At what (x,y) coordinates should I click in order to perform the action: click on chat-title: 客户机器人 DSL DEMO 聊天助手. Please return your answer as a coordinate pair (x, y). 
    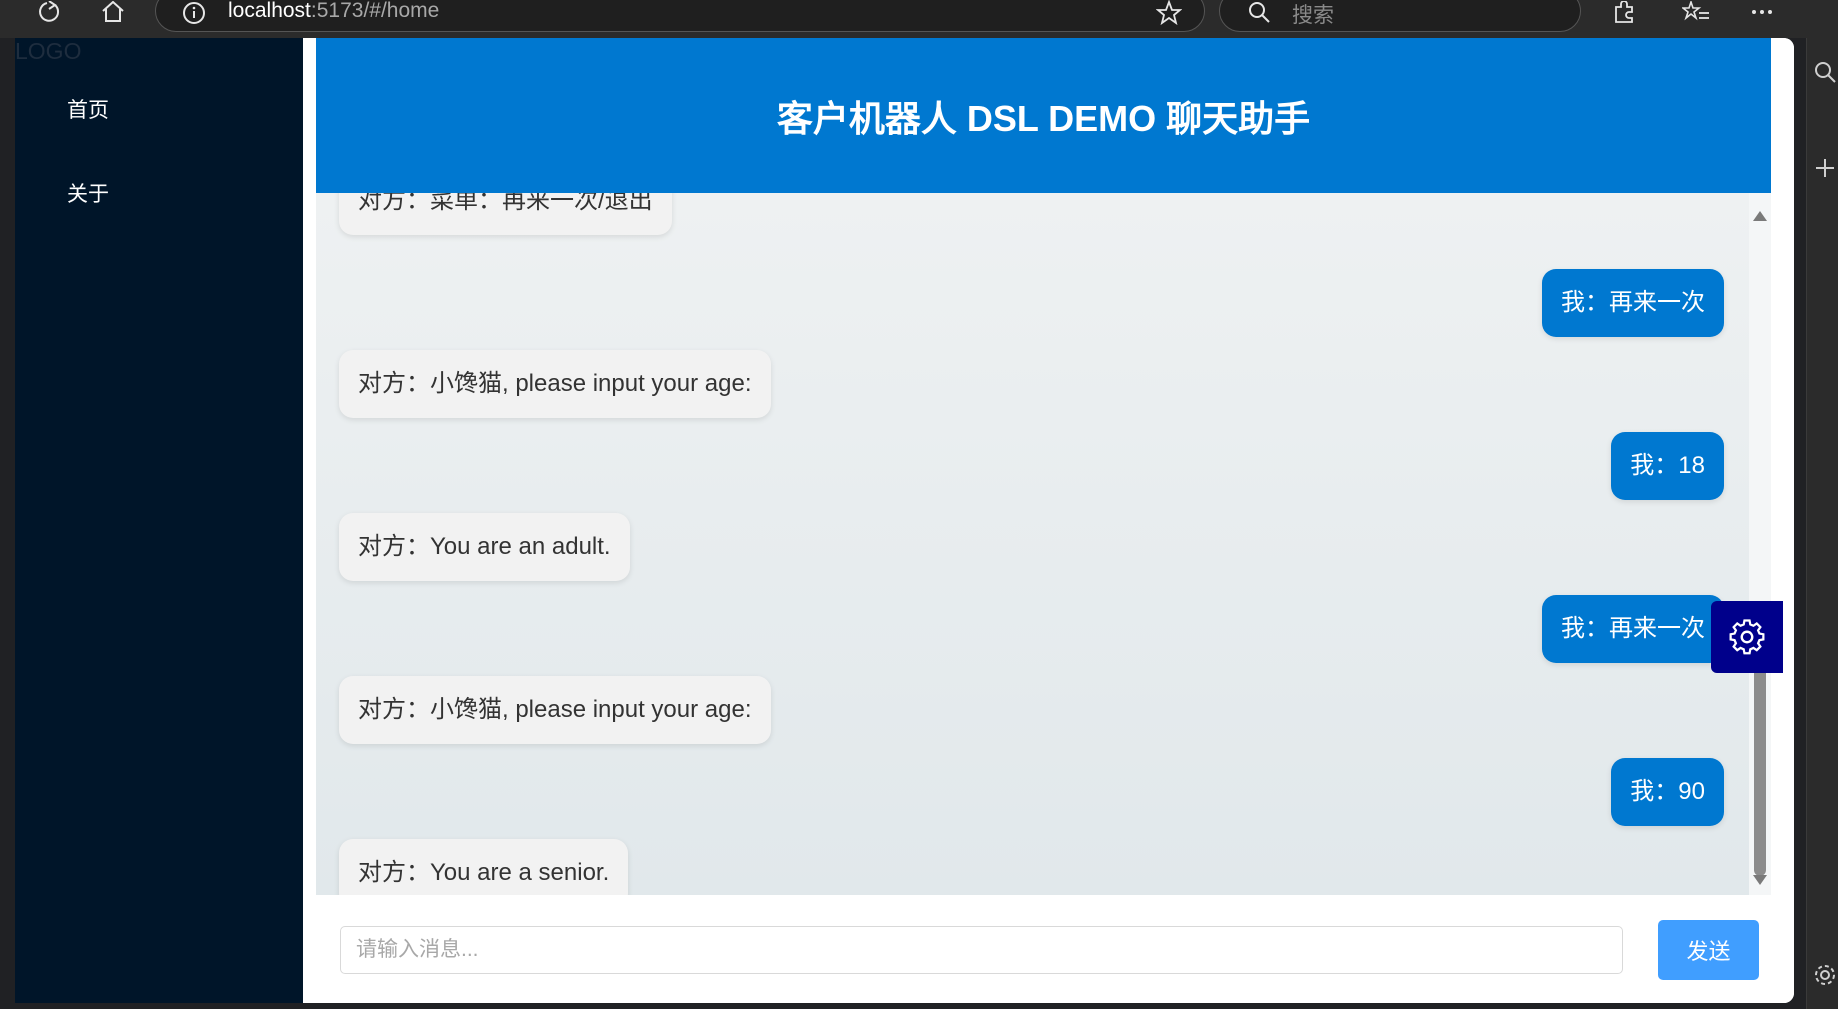
    Looking at the image, I should click on (1043, 118).